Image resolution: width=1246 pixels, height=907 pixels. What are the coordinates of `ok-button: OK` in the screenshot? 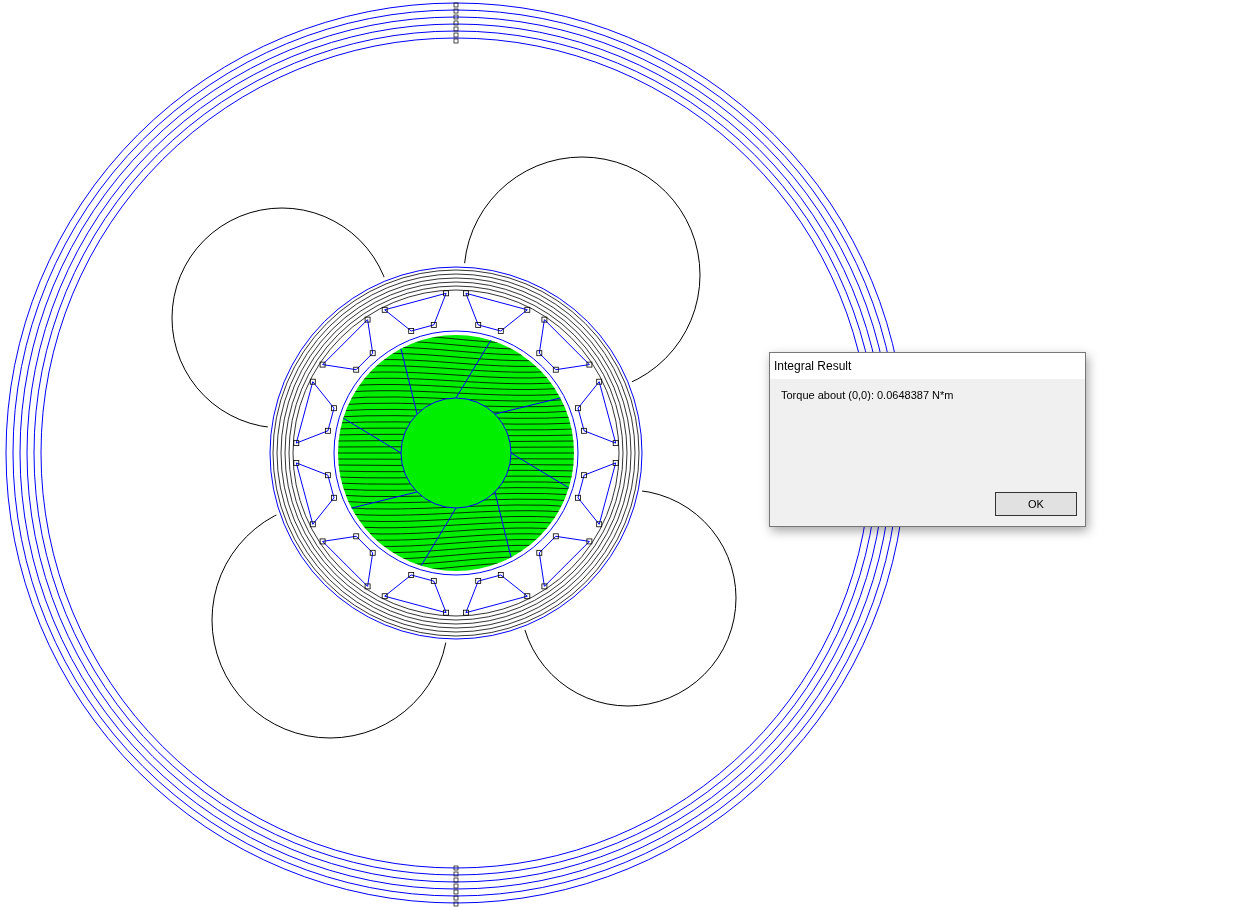 It's located at (1036, 504).